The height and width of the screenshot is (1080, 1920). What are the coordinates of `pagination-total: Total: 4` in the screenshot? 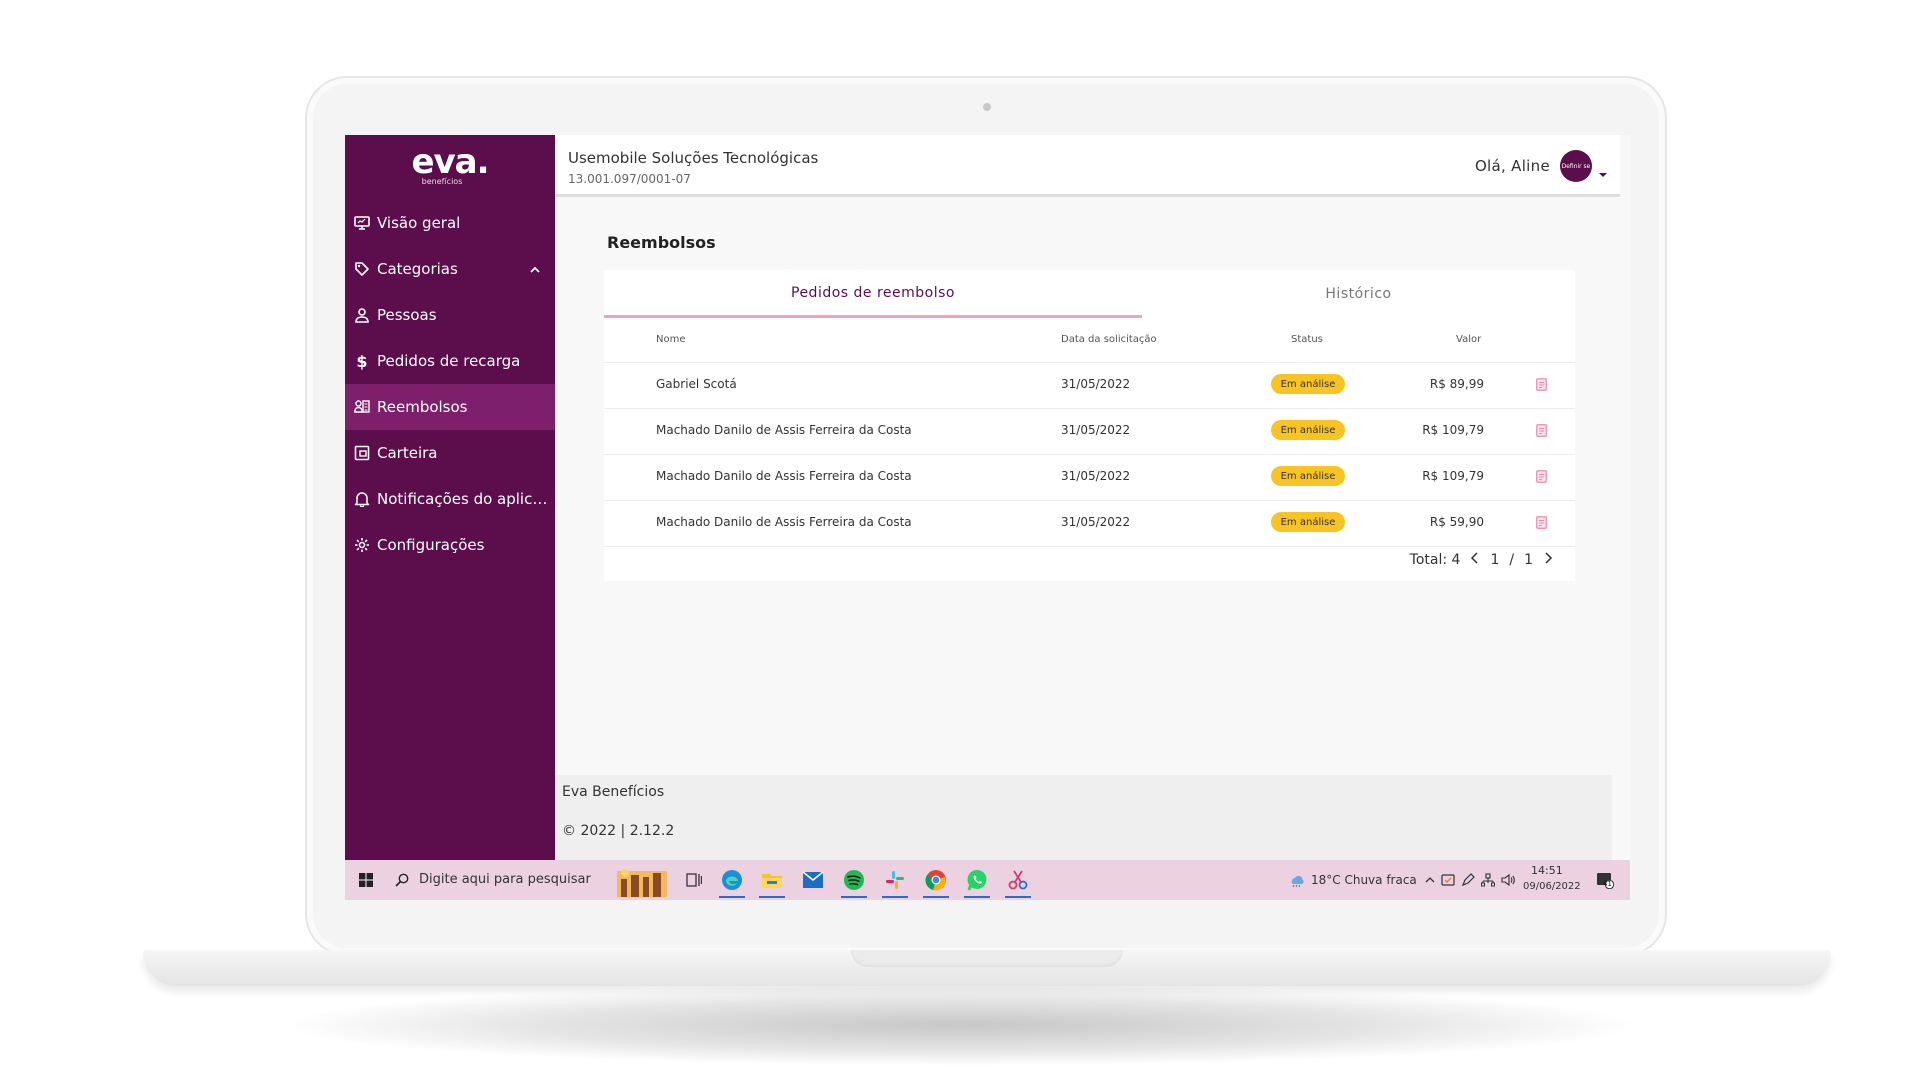 It's located at (1435, 560).